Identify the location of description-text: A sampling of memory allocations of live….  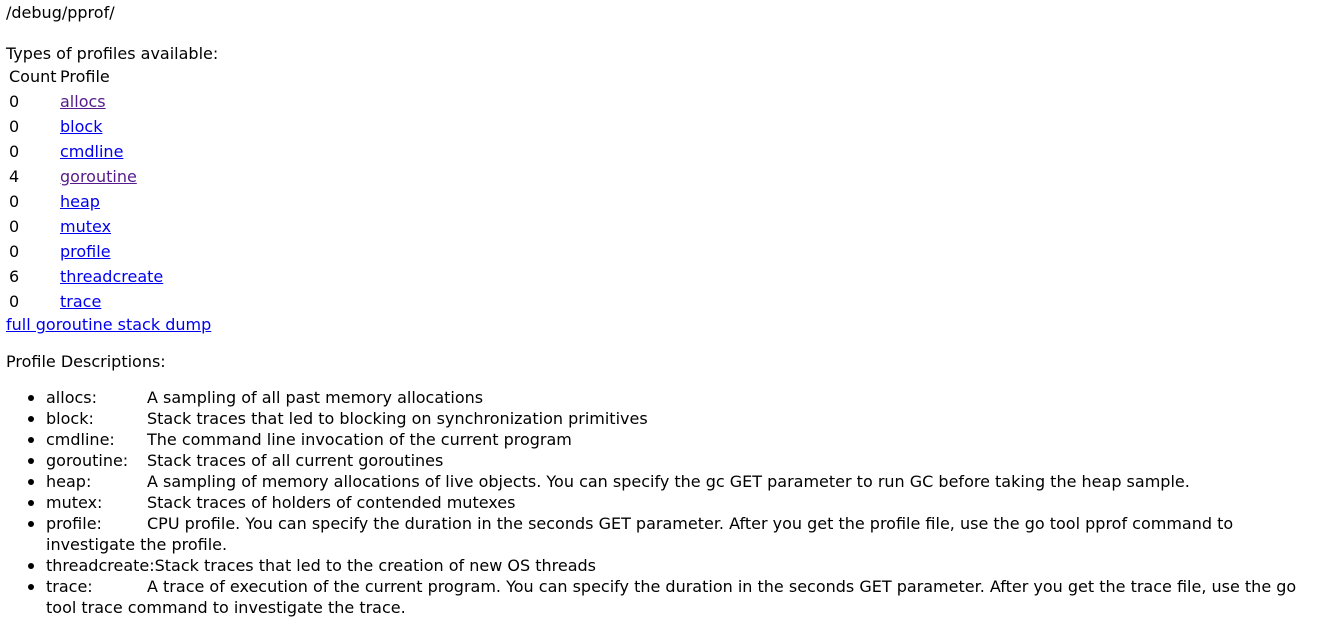
(668, 481).